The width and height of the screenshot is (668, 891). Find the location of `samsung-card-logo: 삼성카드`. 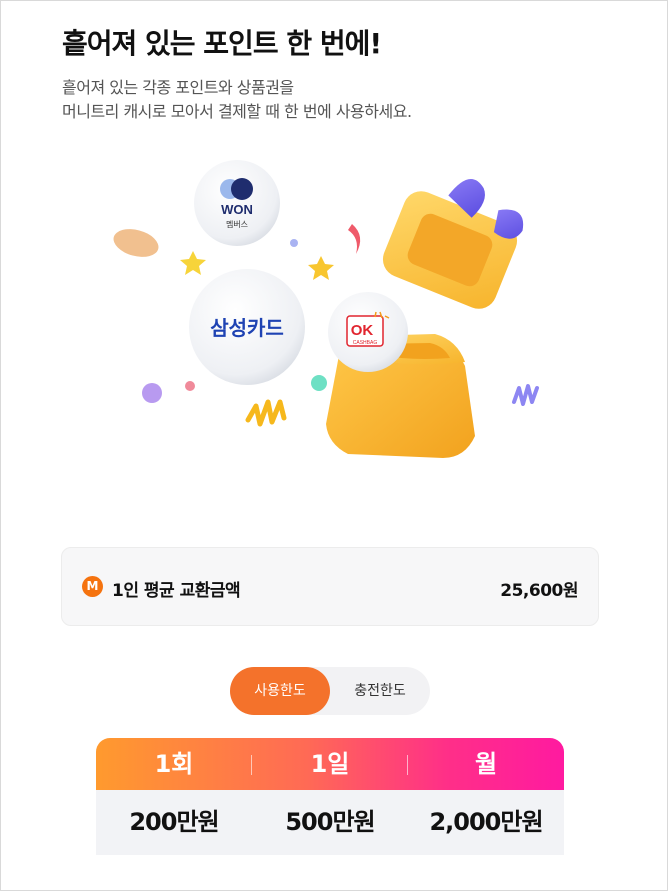

samsung-card-logo: 삼성카드 is located at coordinates (247, 328).